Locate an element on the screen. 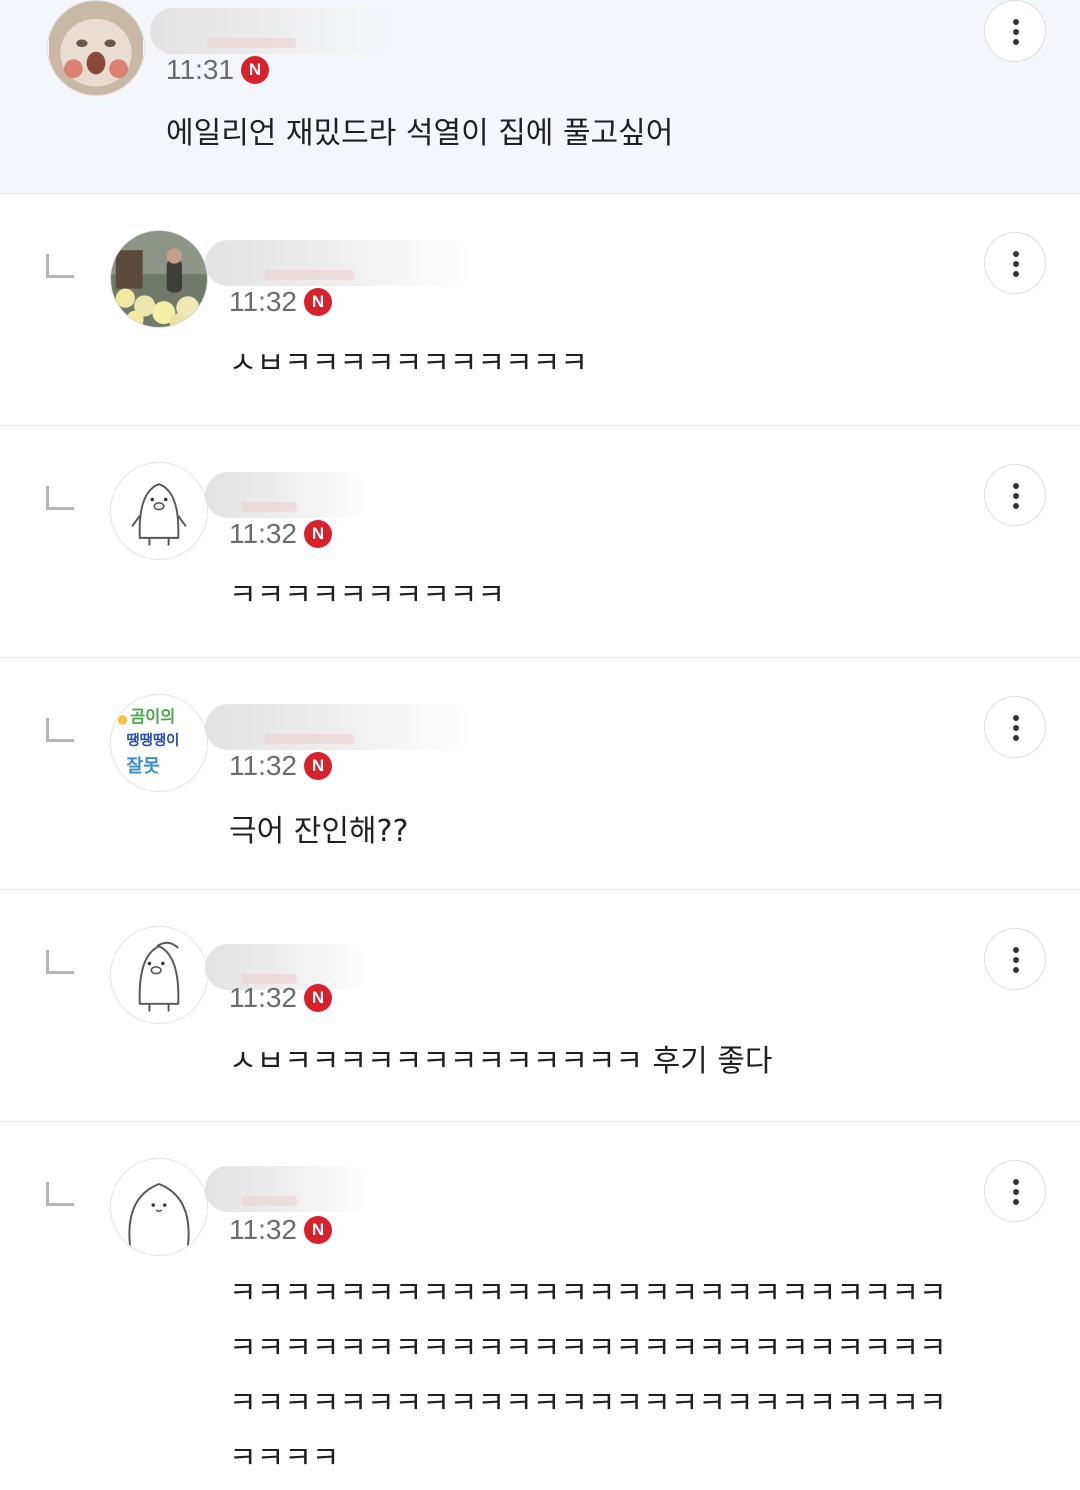 Image resolution: width=1080 pixels, height=1490 pixels. comment-time: 11:31 is located at coordinates (200, 69).